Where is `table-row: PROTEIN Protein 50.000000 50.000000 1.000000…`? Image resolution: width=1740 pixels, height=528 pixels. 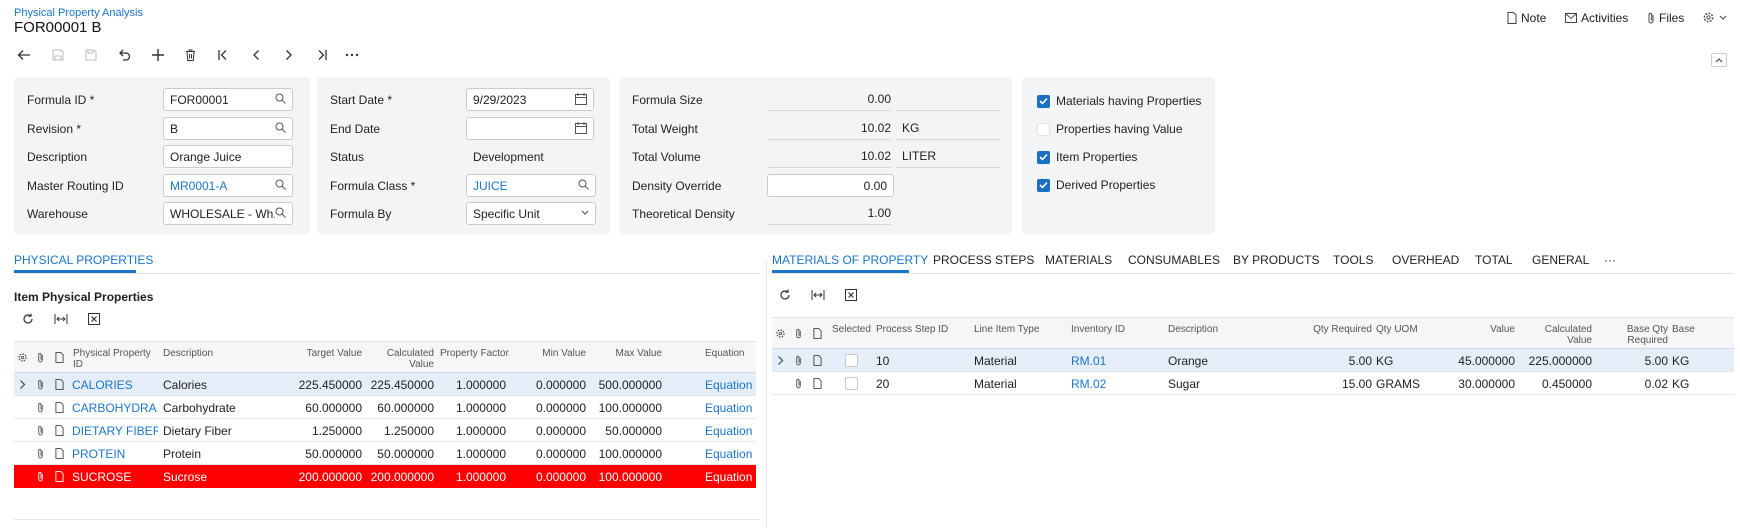 table-row: PROTEIN Protein 50.000000 50.000000 1.000000… is located at coordinates (385, 453).